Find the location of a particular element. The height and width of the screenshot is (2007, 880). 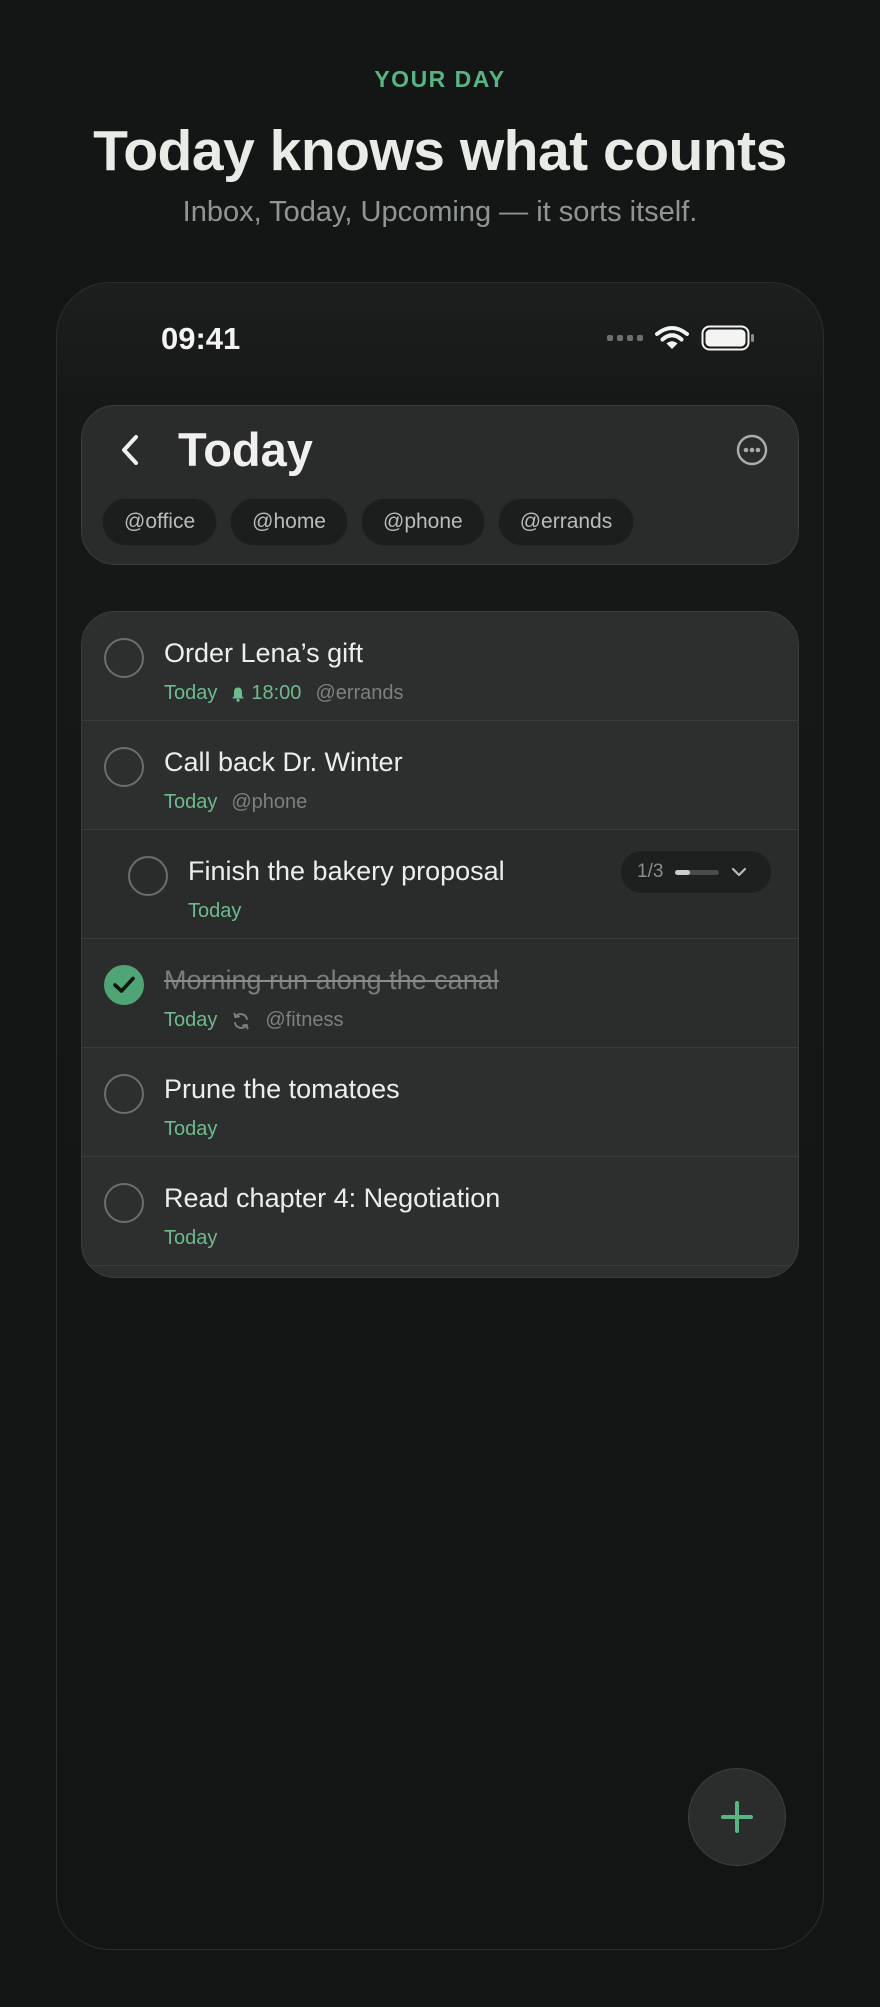

task-title: Order Lena’s gift is located at coordinates (264, 653).